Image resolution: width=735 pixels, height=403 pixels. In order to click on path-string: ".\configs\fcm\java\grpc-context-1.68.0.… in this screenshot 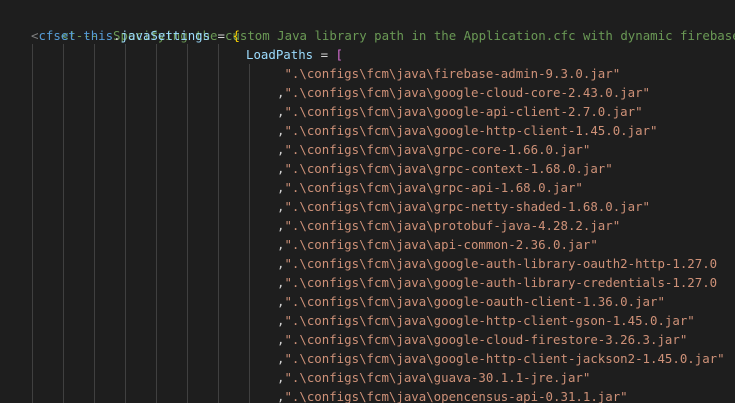, I will do `click(448, 168)`.